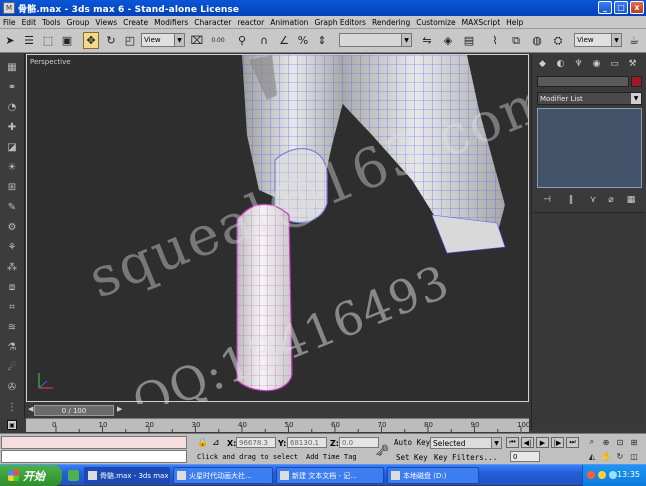 Image resolution: width=646 pixels, height=486 pixels. Describe the element at coordinates (637, 7) in the screenshot. I see `close-button: x` at that location.